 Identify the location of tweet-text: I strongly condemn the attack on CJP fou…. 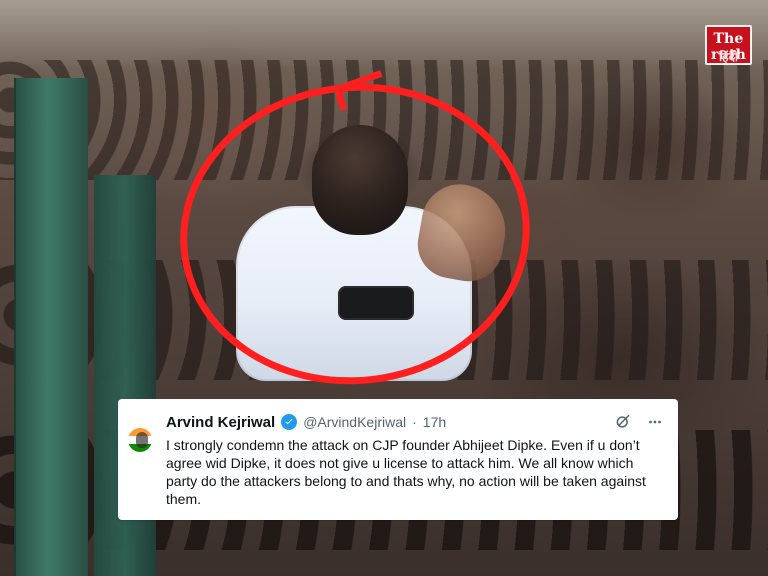
(406, 472).